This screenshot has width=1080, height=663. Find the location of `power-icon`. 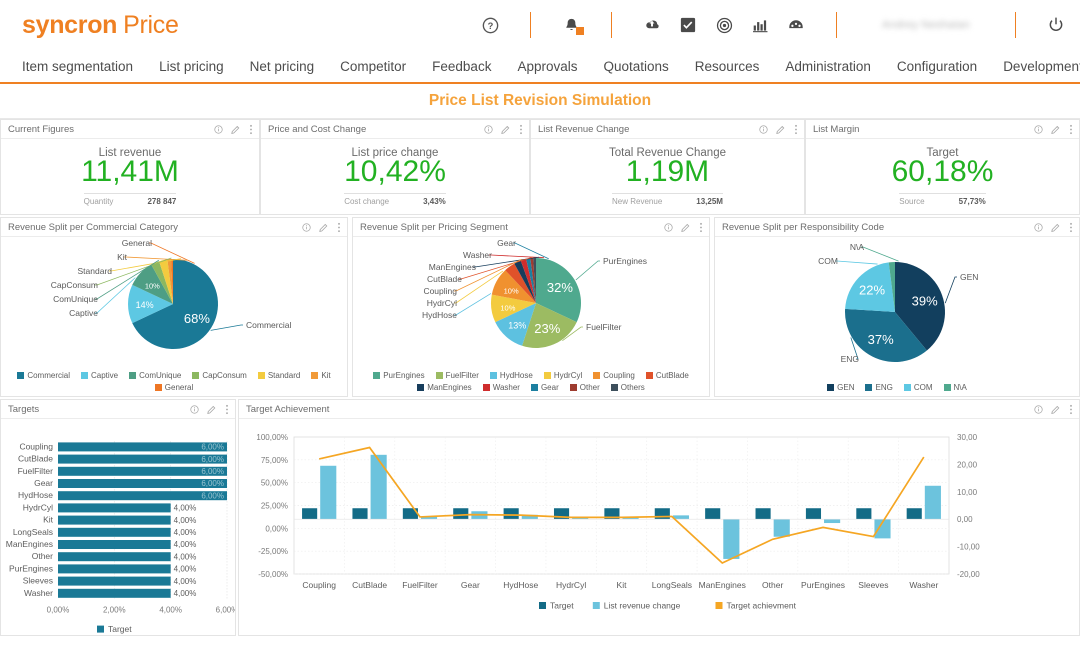

power-icon is located at coordinates (1056, 25).